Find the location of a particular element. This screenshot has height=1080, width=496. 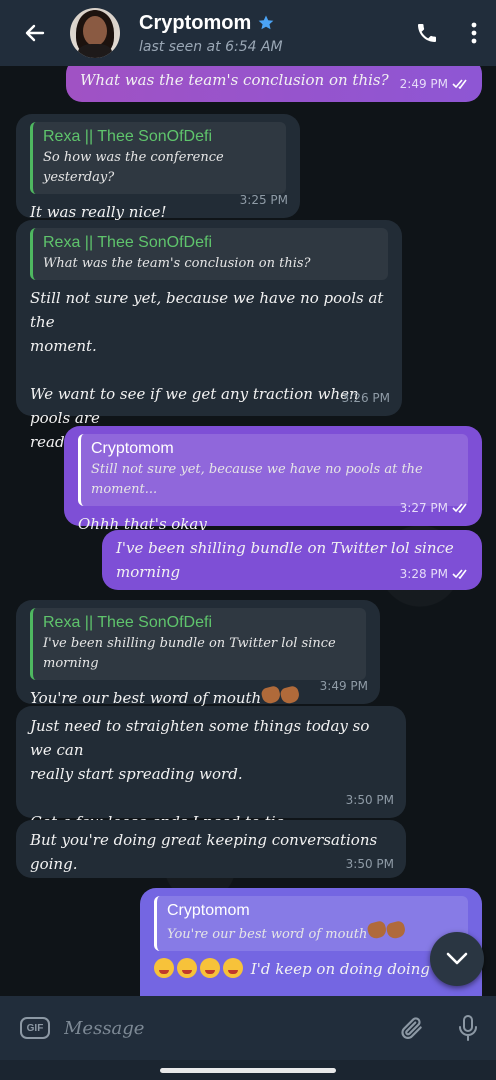

contact-name: Cryptomom is located at coordinates (195, 22).